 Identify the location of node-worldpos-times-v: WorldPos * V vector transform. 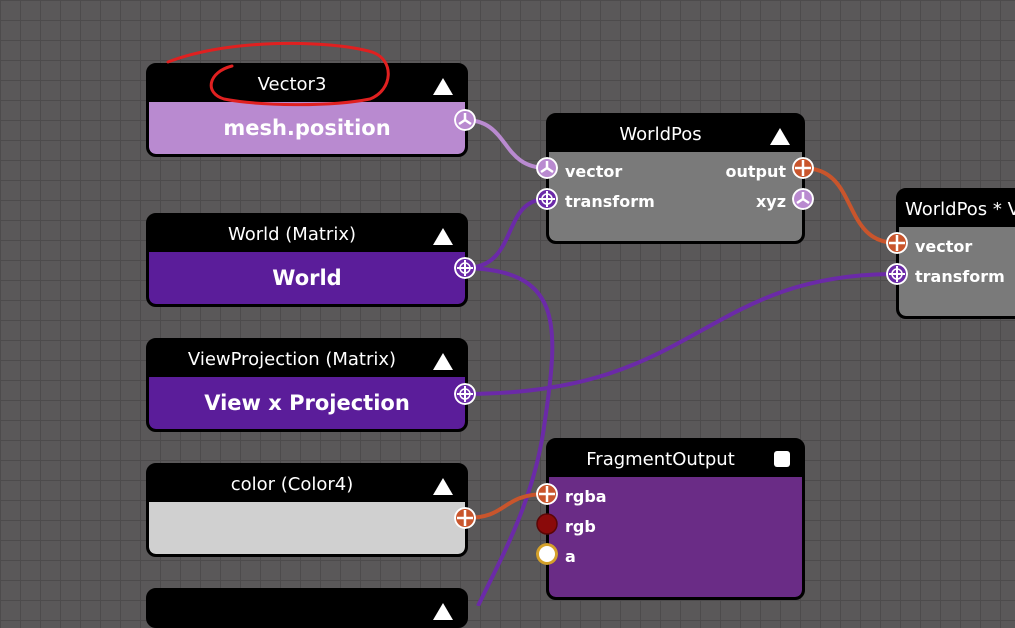
(955, 253).